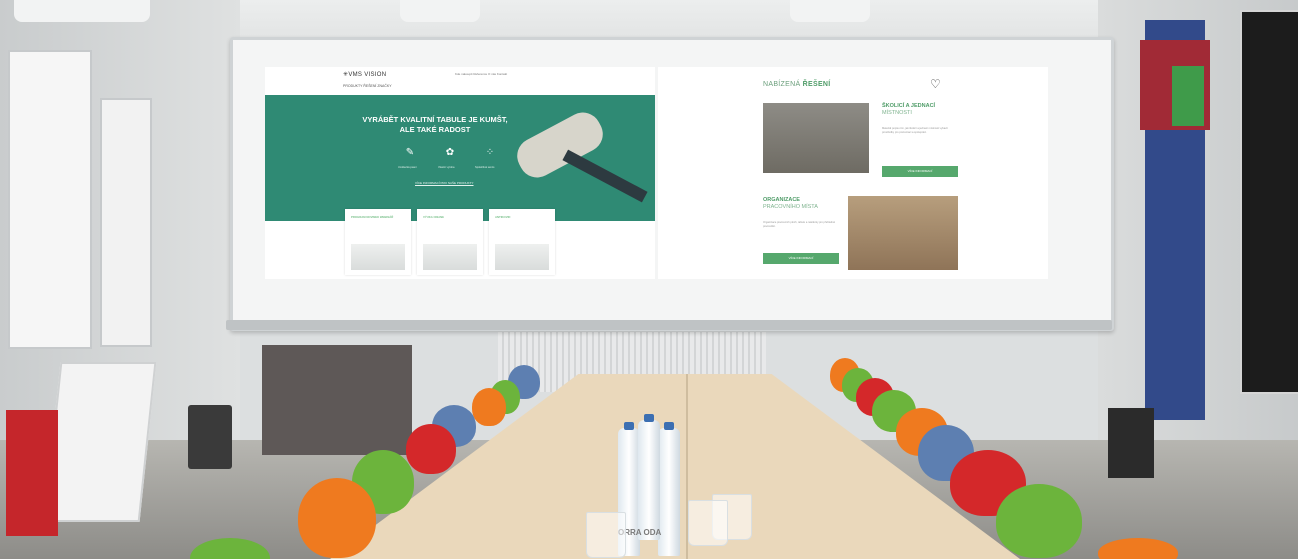  I want to click on section-heading: NABÍZENÁ ŘEŠENÍ, so click(797, 84).